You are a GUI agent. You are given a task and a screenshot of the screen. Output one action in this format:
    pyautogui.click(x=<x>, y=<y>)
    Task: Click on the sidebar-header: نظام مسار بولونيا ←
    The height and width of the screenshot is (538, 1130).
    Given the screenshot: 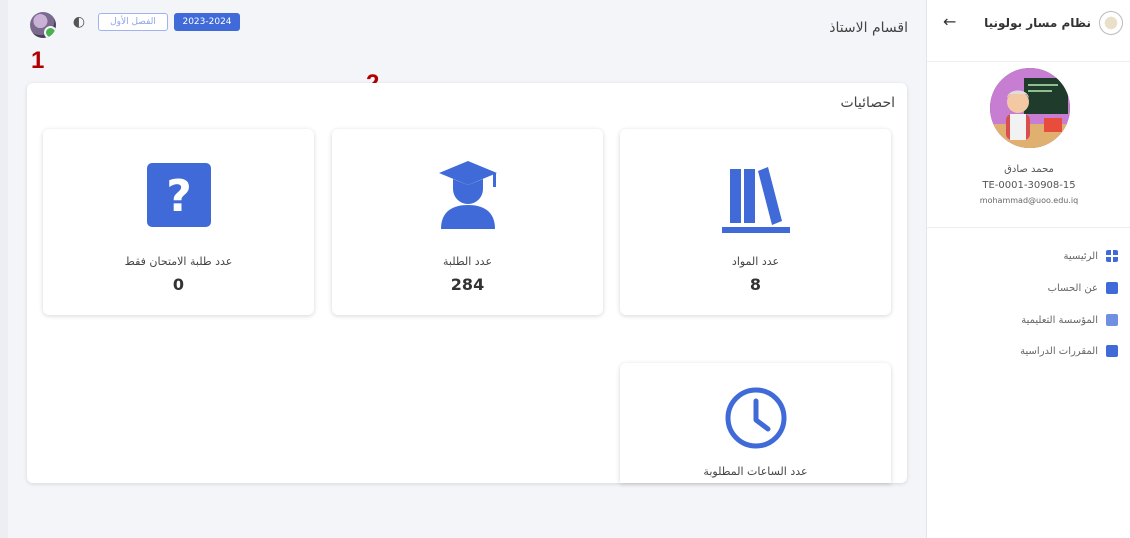 What is the action you would take?
    pyautogui.click(x=1028, y=31)
    